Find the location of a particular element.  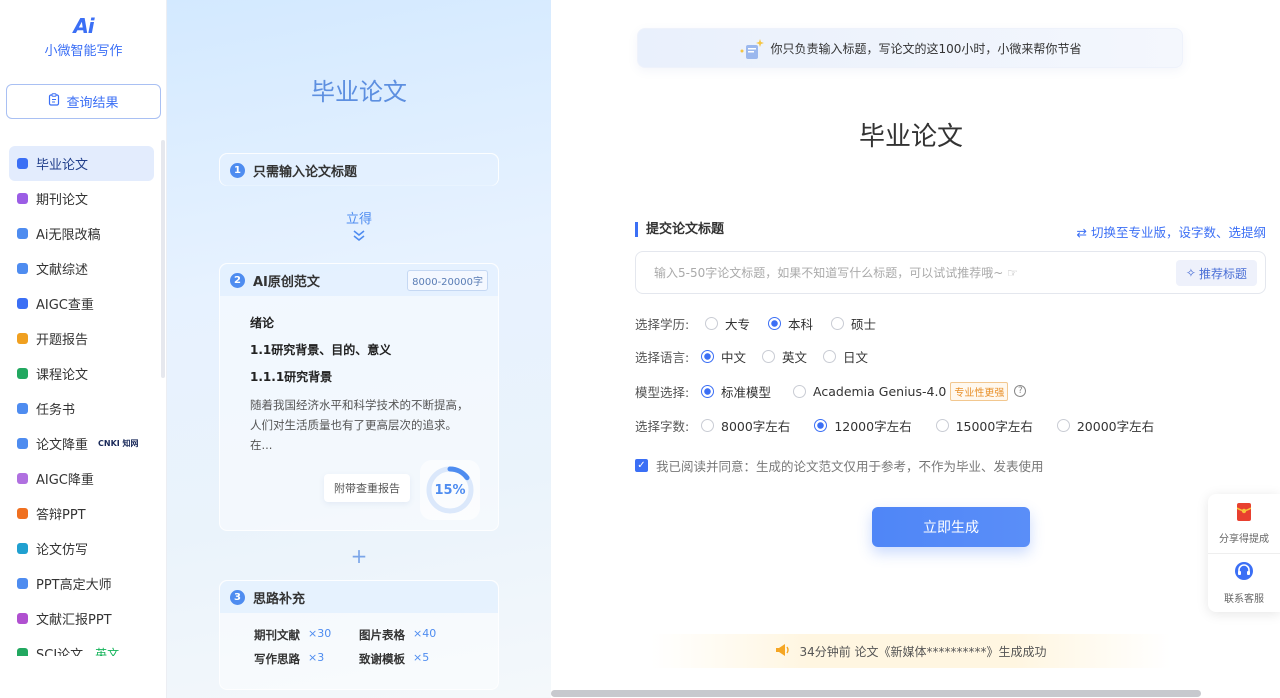

degree-option: 大专 is located at coordinates (727, 323).